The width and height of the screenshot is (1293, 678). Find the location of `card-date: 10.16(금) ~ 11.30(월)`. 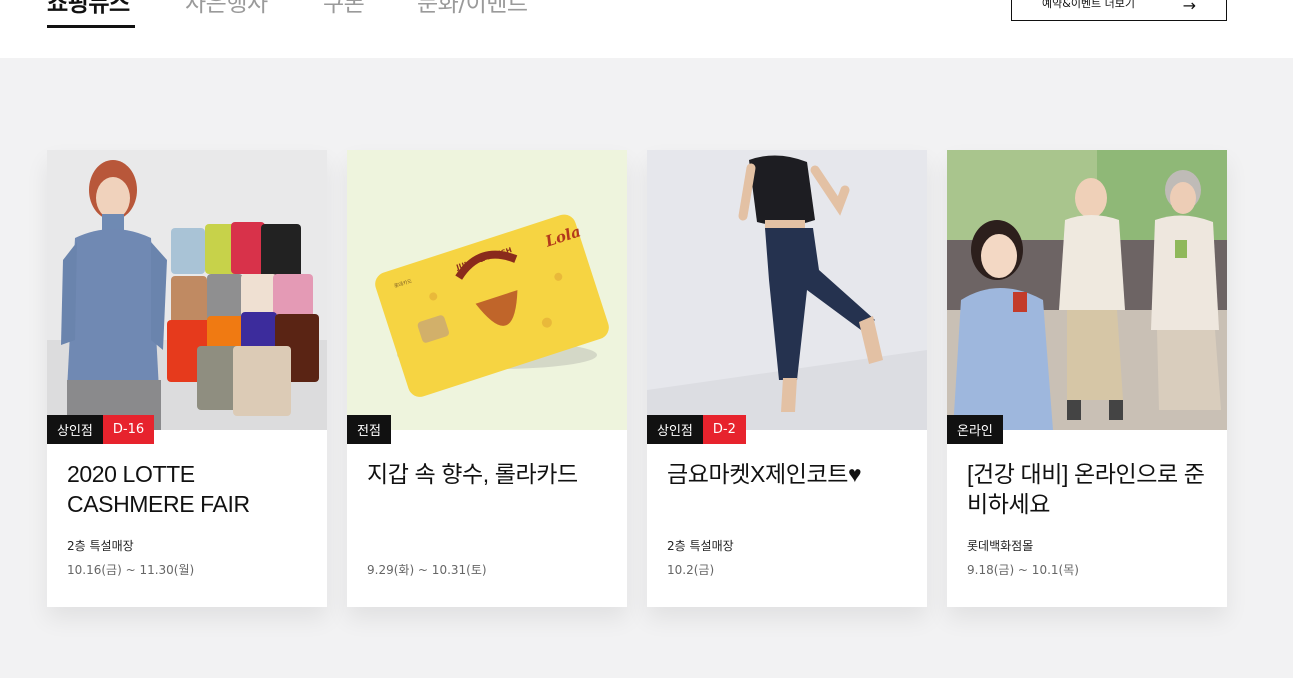

card-date: 10.16(금) ~ 11.30(월) is located at coordinates (131, 570).